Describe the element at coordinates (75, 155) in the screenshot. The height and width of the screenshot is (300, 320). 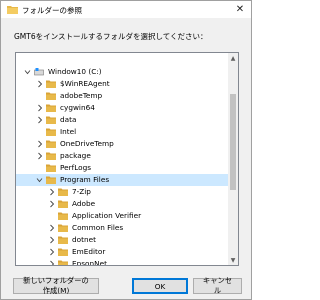
I see `tree-item-label: package` at that location.